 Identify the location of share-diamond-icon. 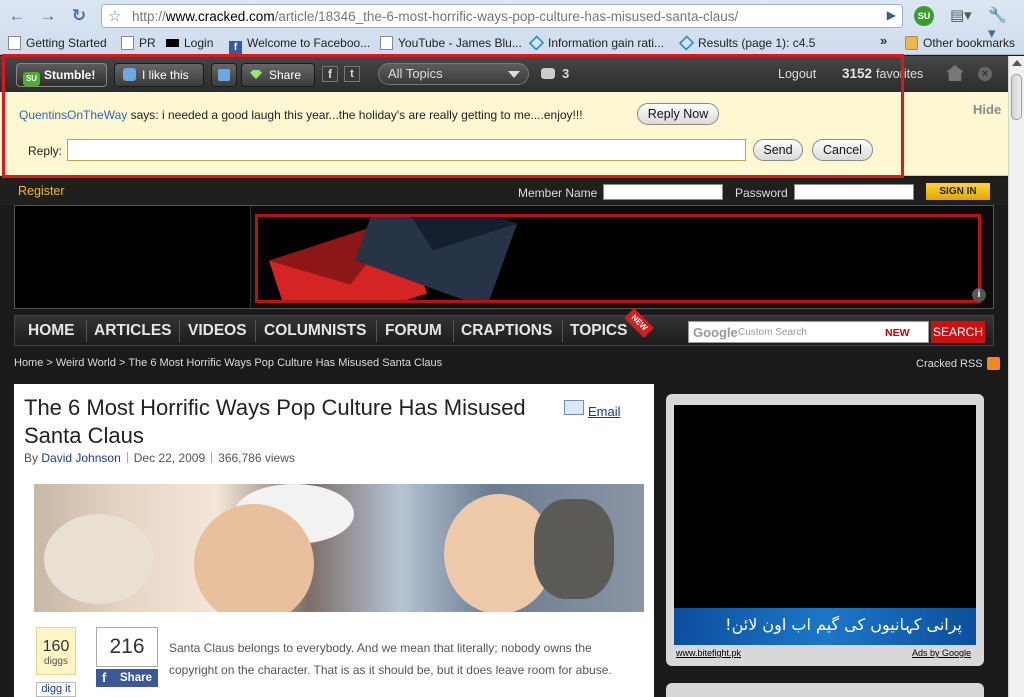
(256, 74).